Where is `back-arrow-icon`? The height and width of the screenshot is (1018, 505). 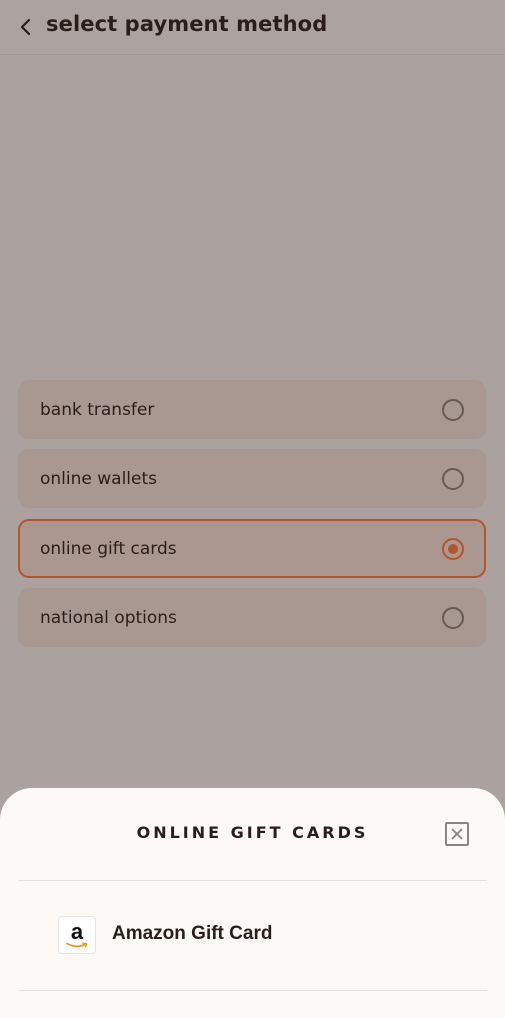 back-arrow-icon is located at coordinates (26, 27).